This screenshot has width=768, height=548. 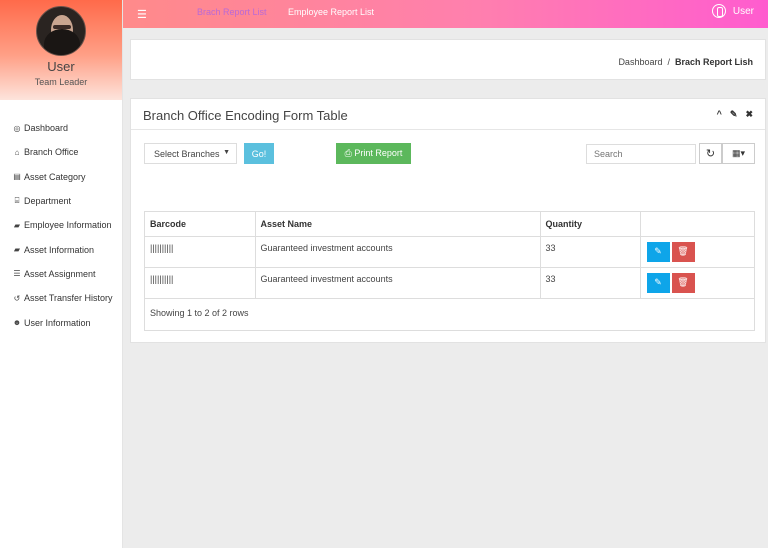 I want to click on print-report-button: ⎙ Print Report, so click(x=373, y=153).